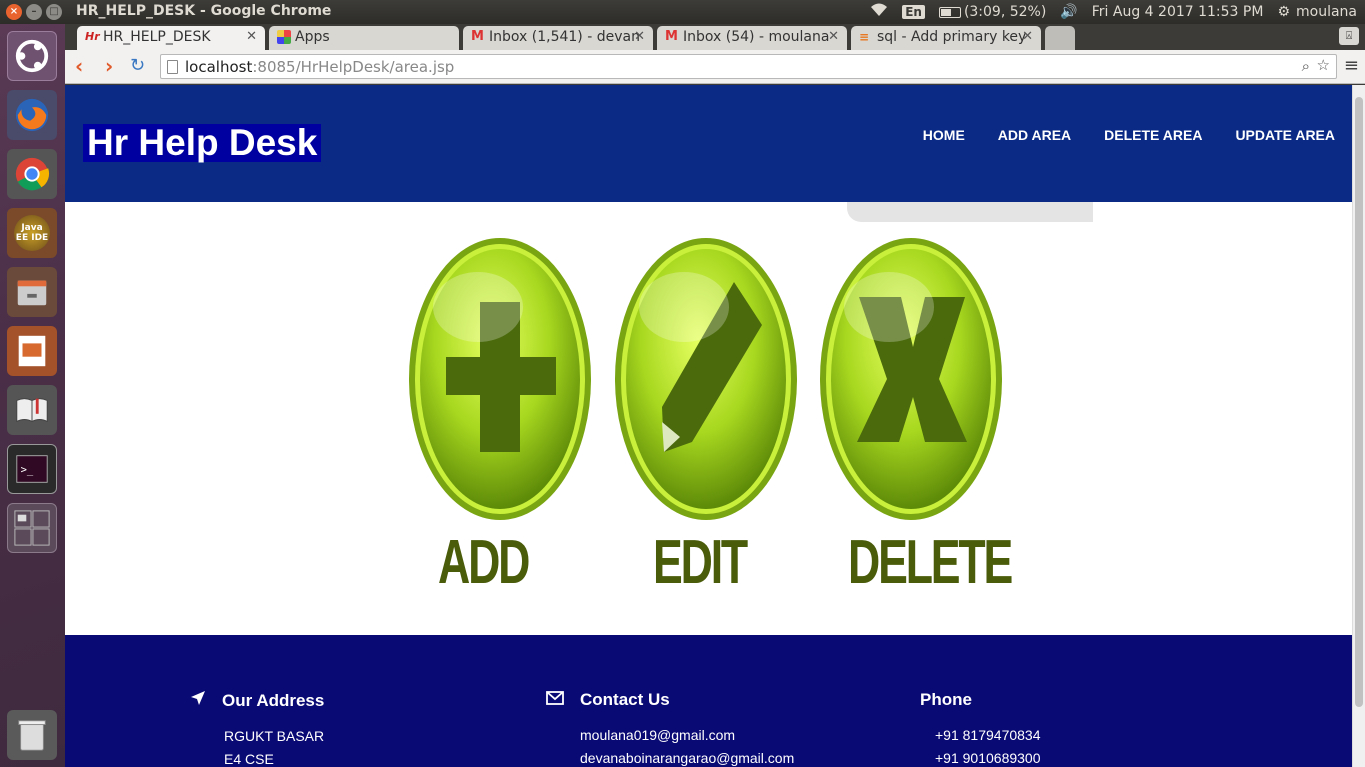  I want to click on tab-label: Inbox (54) - moulana, so click(756, 37).